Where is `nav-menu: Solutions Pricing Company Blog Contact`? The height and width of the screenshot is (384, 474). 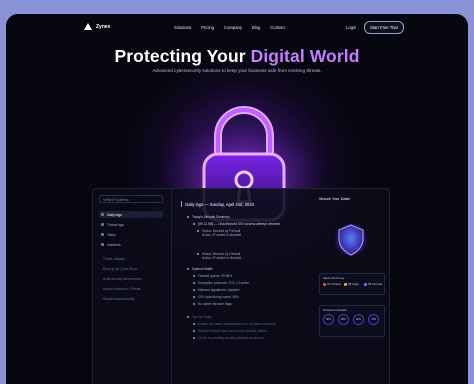
nav-menu: Solutions Pricing Company Blog Contact is located at coordinates (229, 27).